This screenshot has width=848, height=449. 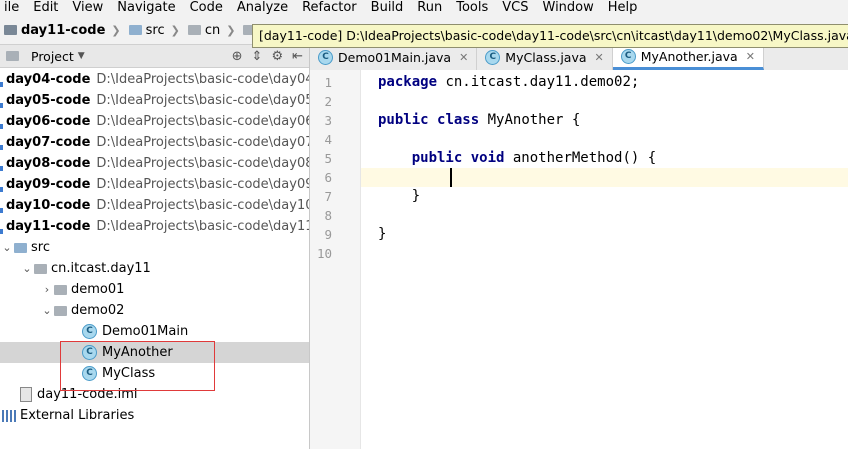 What do you see at coordinates (343, 259) in the screenshot?
I see `editor-gutter: 1 2 3 4 5 6 7 8 9 10` at bounding box center [343, 259].